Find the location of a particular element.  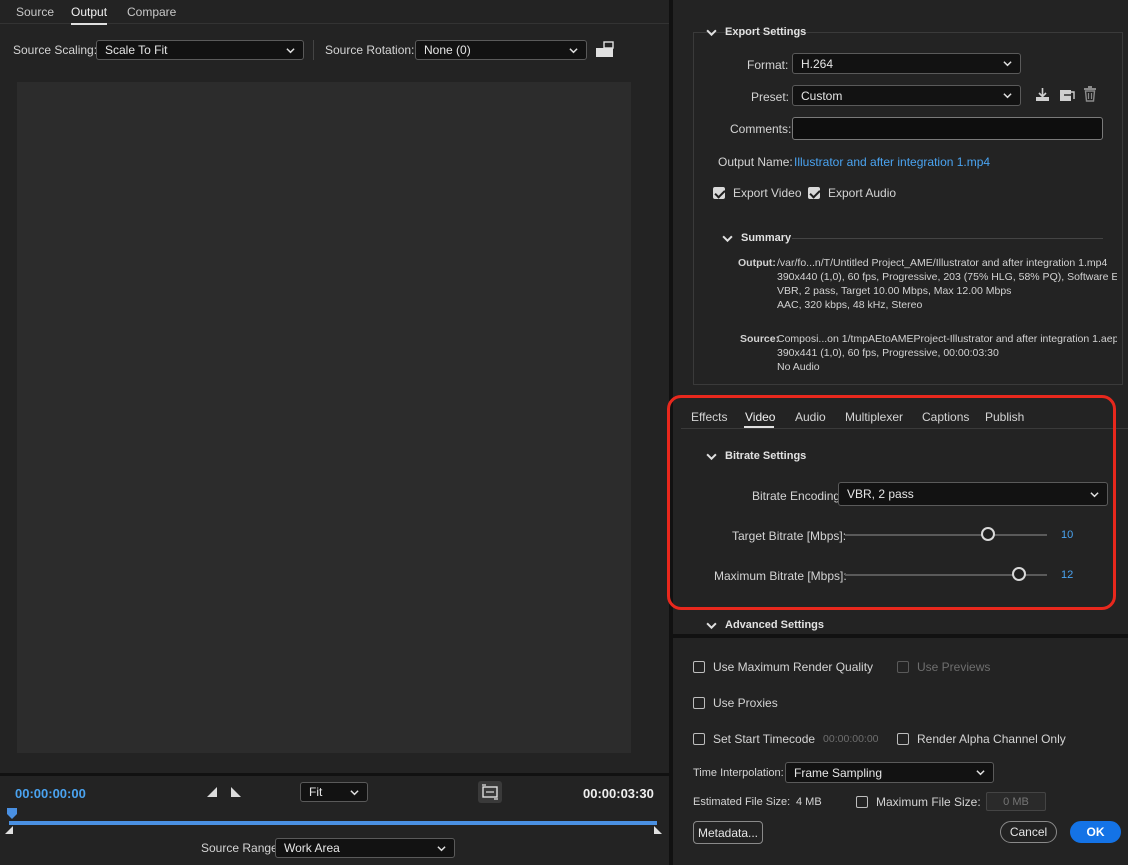

advanced-settings-title: Advanced Settings is located at coordinates (775, 625).